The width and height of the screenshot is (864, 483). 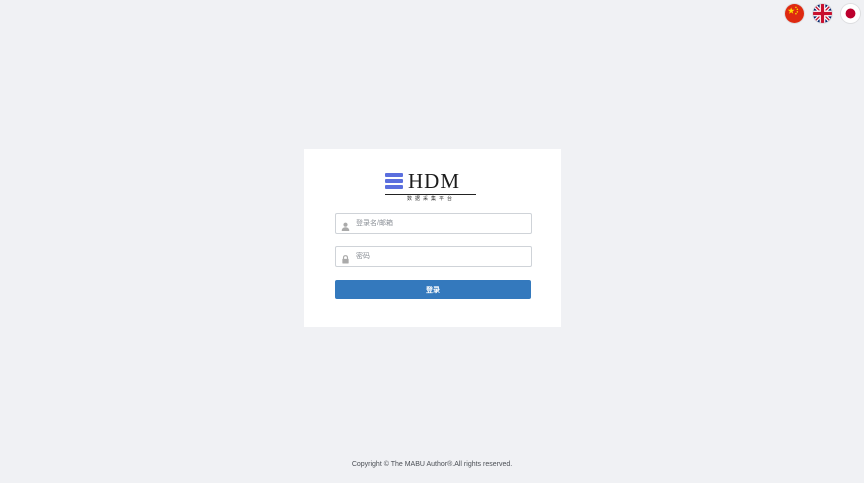 What do you see at coordinates (430, 194) in the screenshot?
I see `logo-divider` at bounding box center [430, 194].